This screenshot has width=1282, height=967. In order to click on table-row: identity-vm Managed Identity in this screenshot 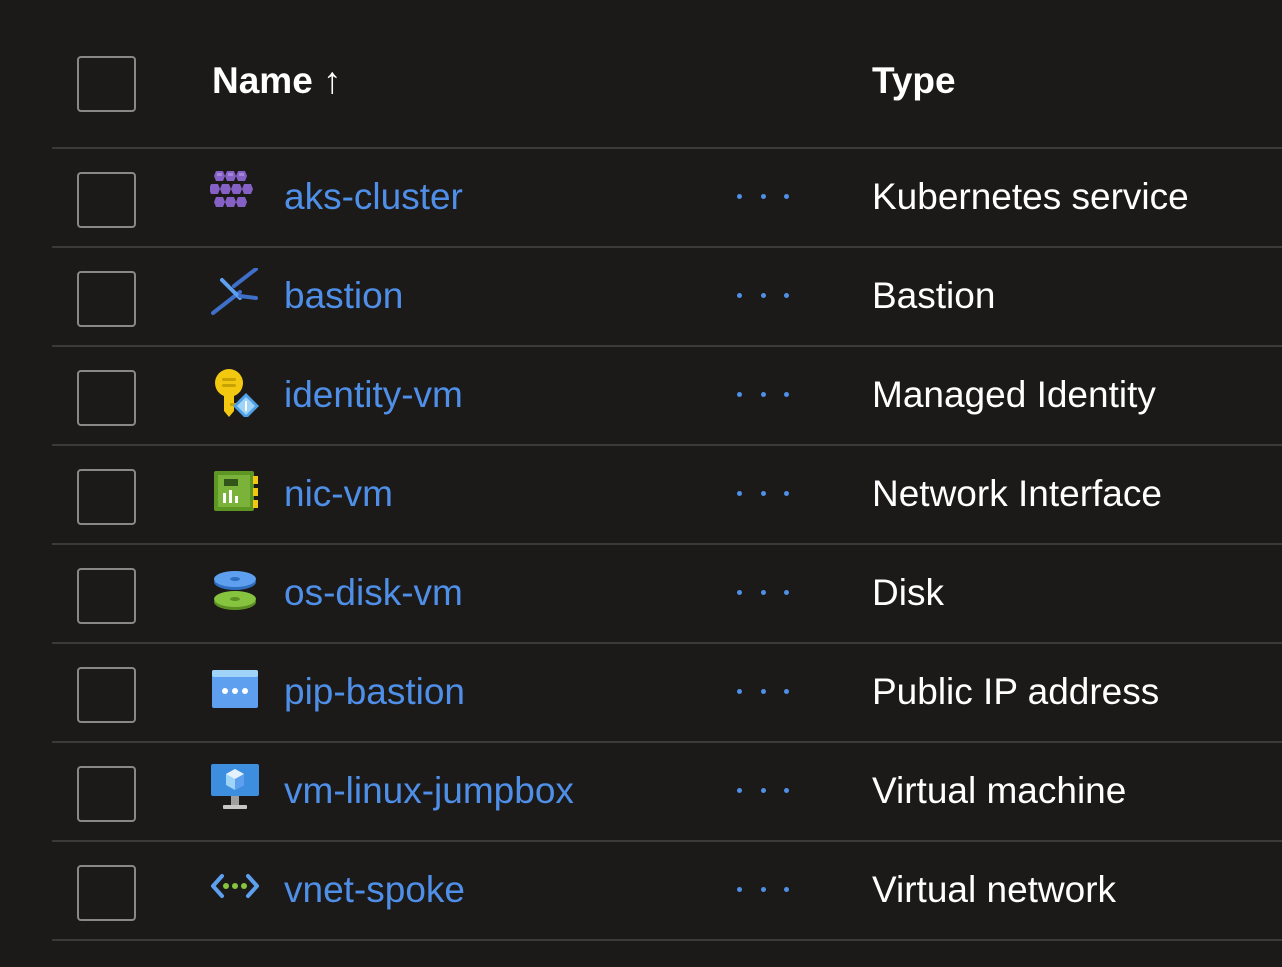, I will do `click(641, 396)`.